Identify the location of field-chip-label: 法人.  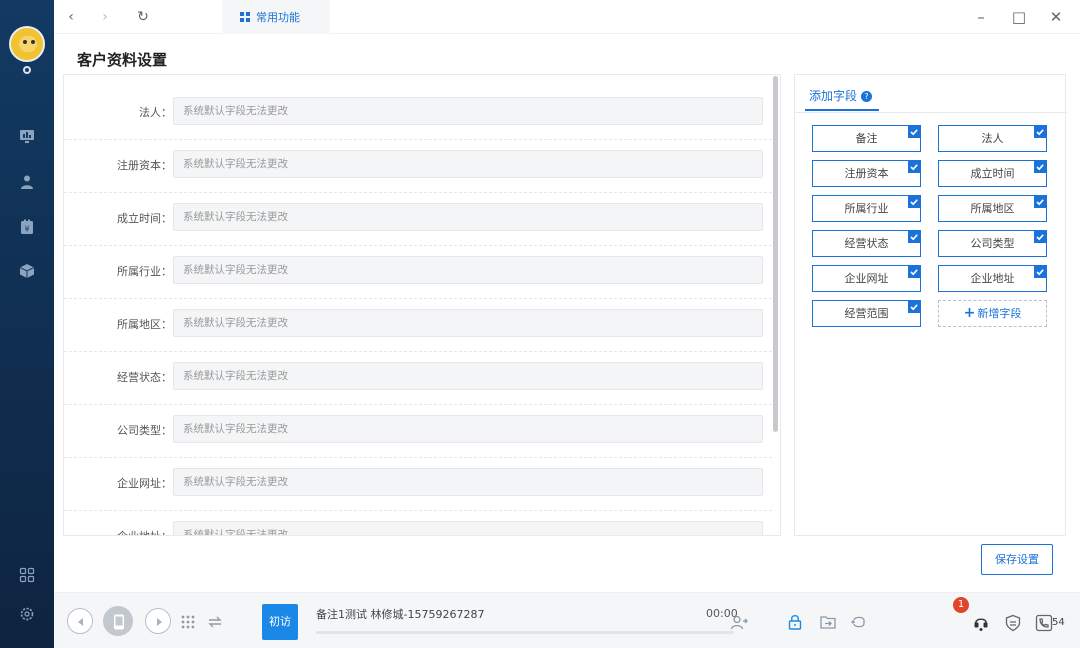
(992, 138).